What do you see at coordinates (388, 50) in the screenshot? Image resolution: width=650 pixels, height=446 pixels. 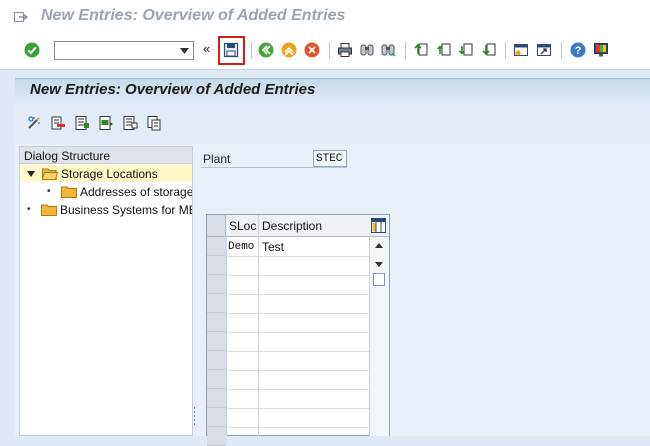 I see `find-next-icon` at bounding box center [388, 50].